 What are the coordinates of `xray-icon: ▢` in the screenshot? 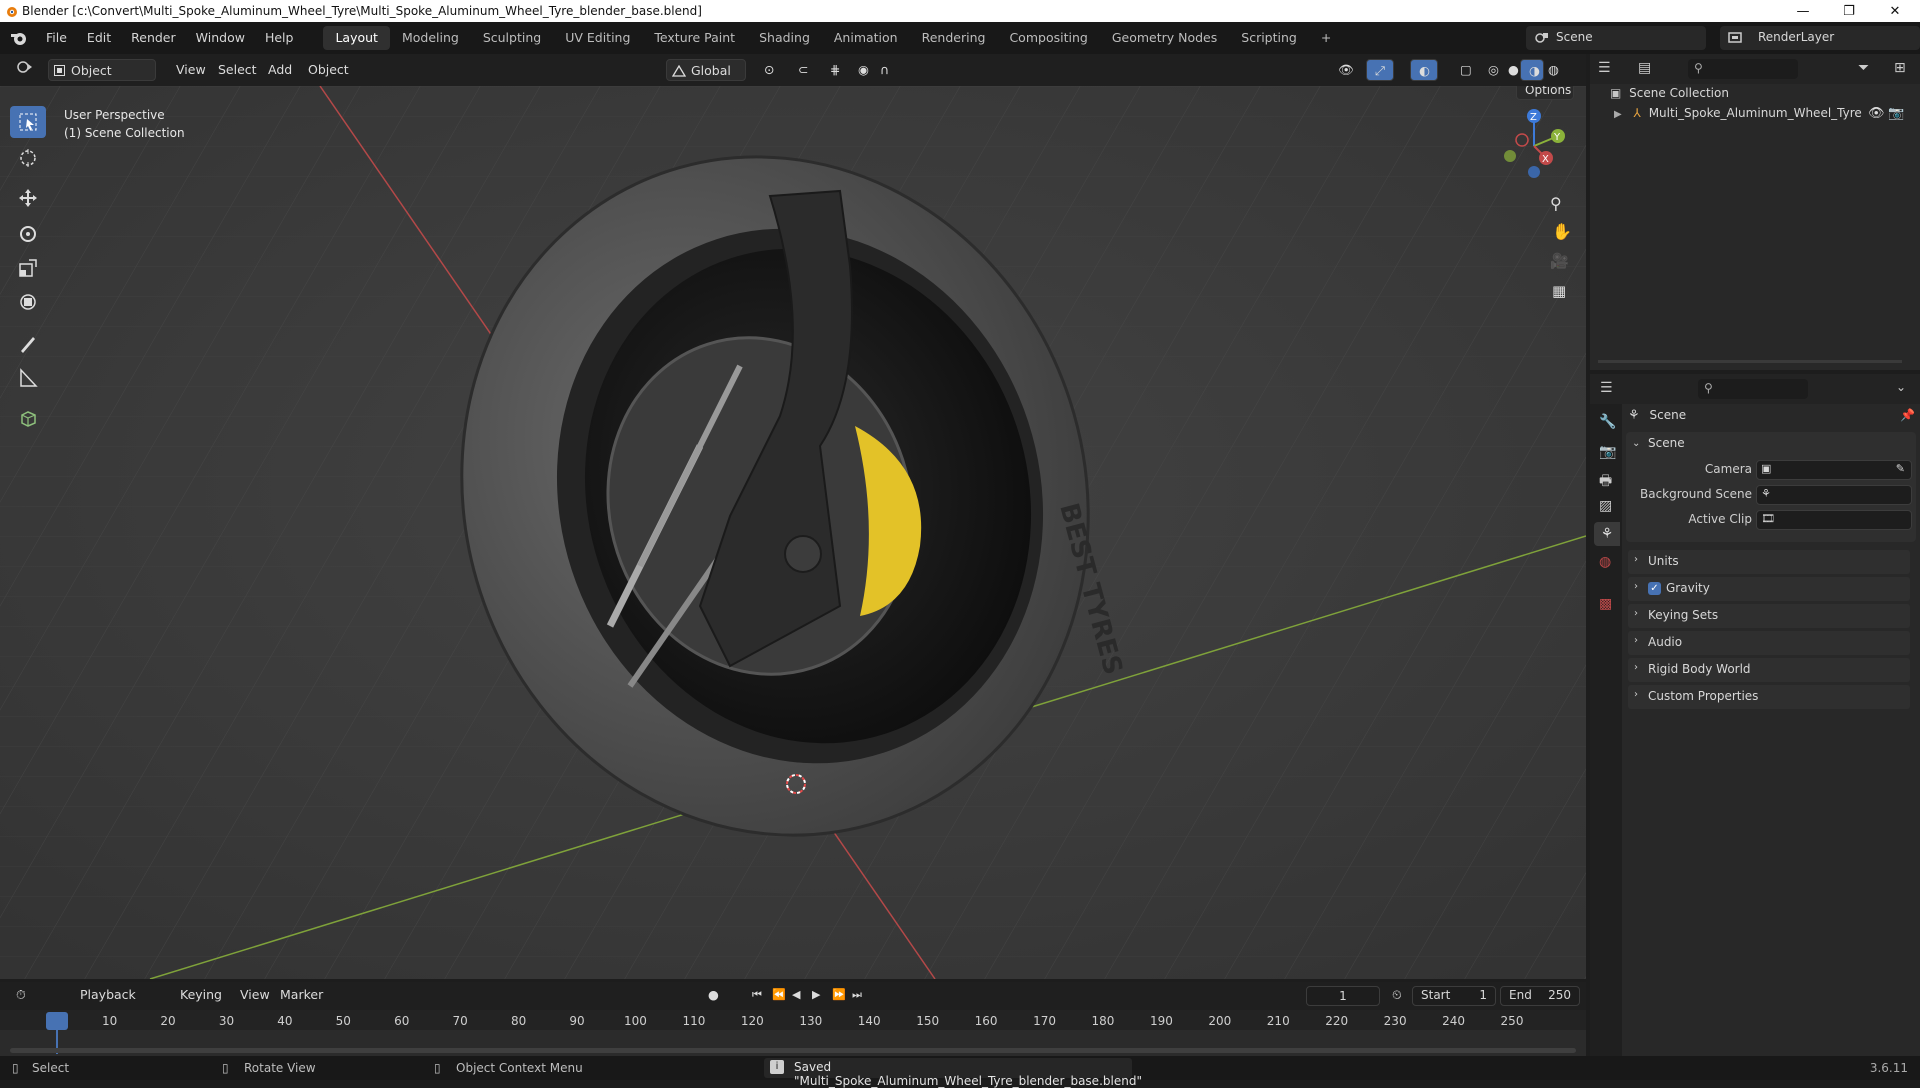 It's located at (1463, 70).